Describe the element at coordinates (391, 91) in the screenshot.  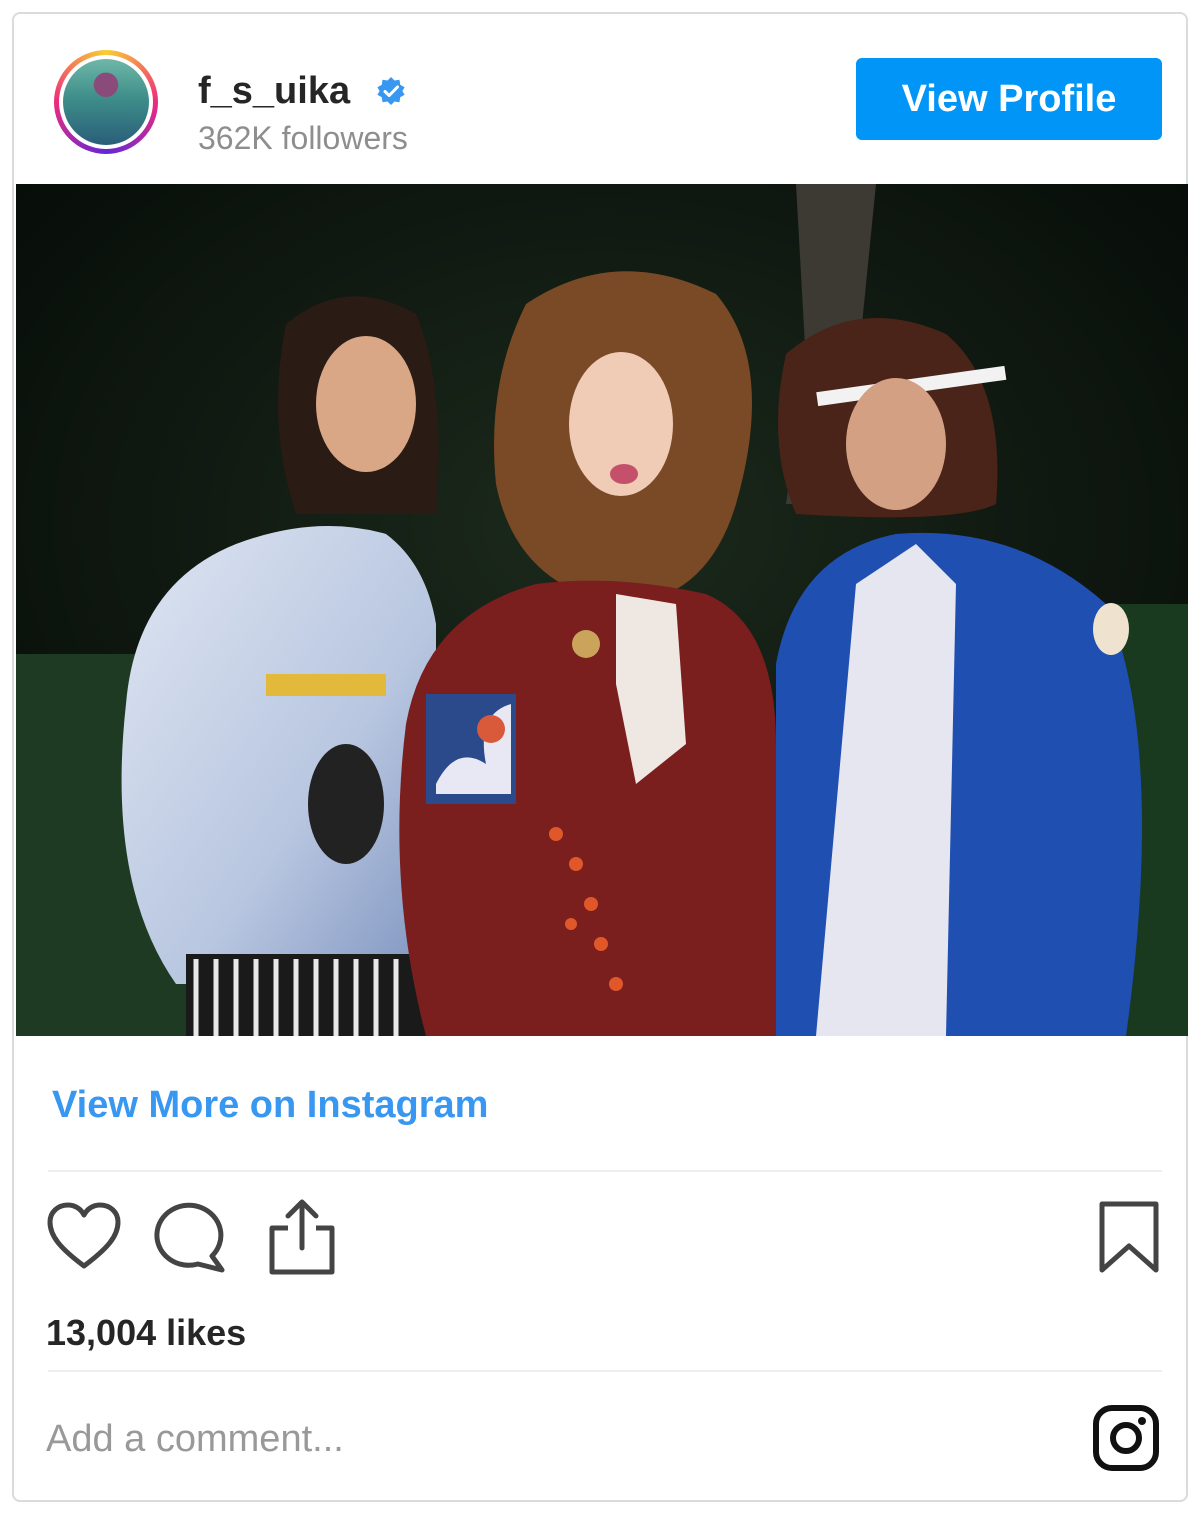
I see `verified-badge-icon` at that location.